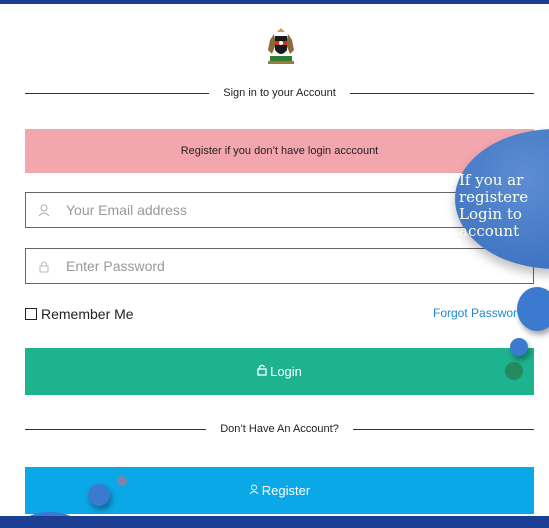 The width and height of the screenshot is (549, 528). Describe the element at coordinates (44, 266) in the screenshot. I see `lock-icon` at that location.